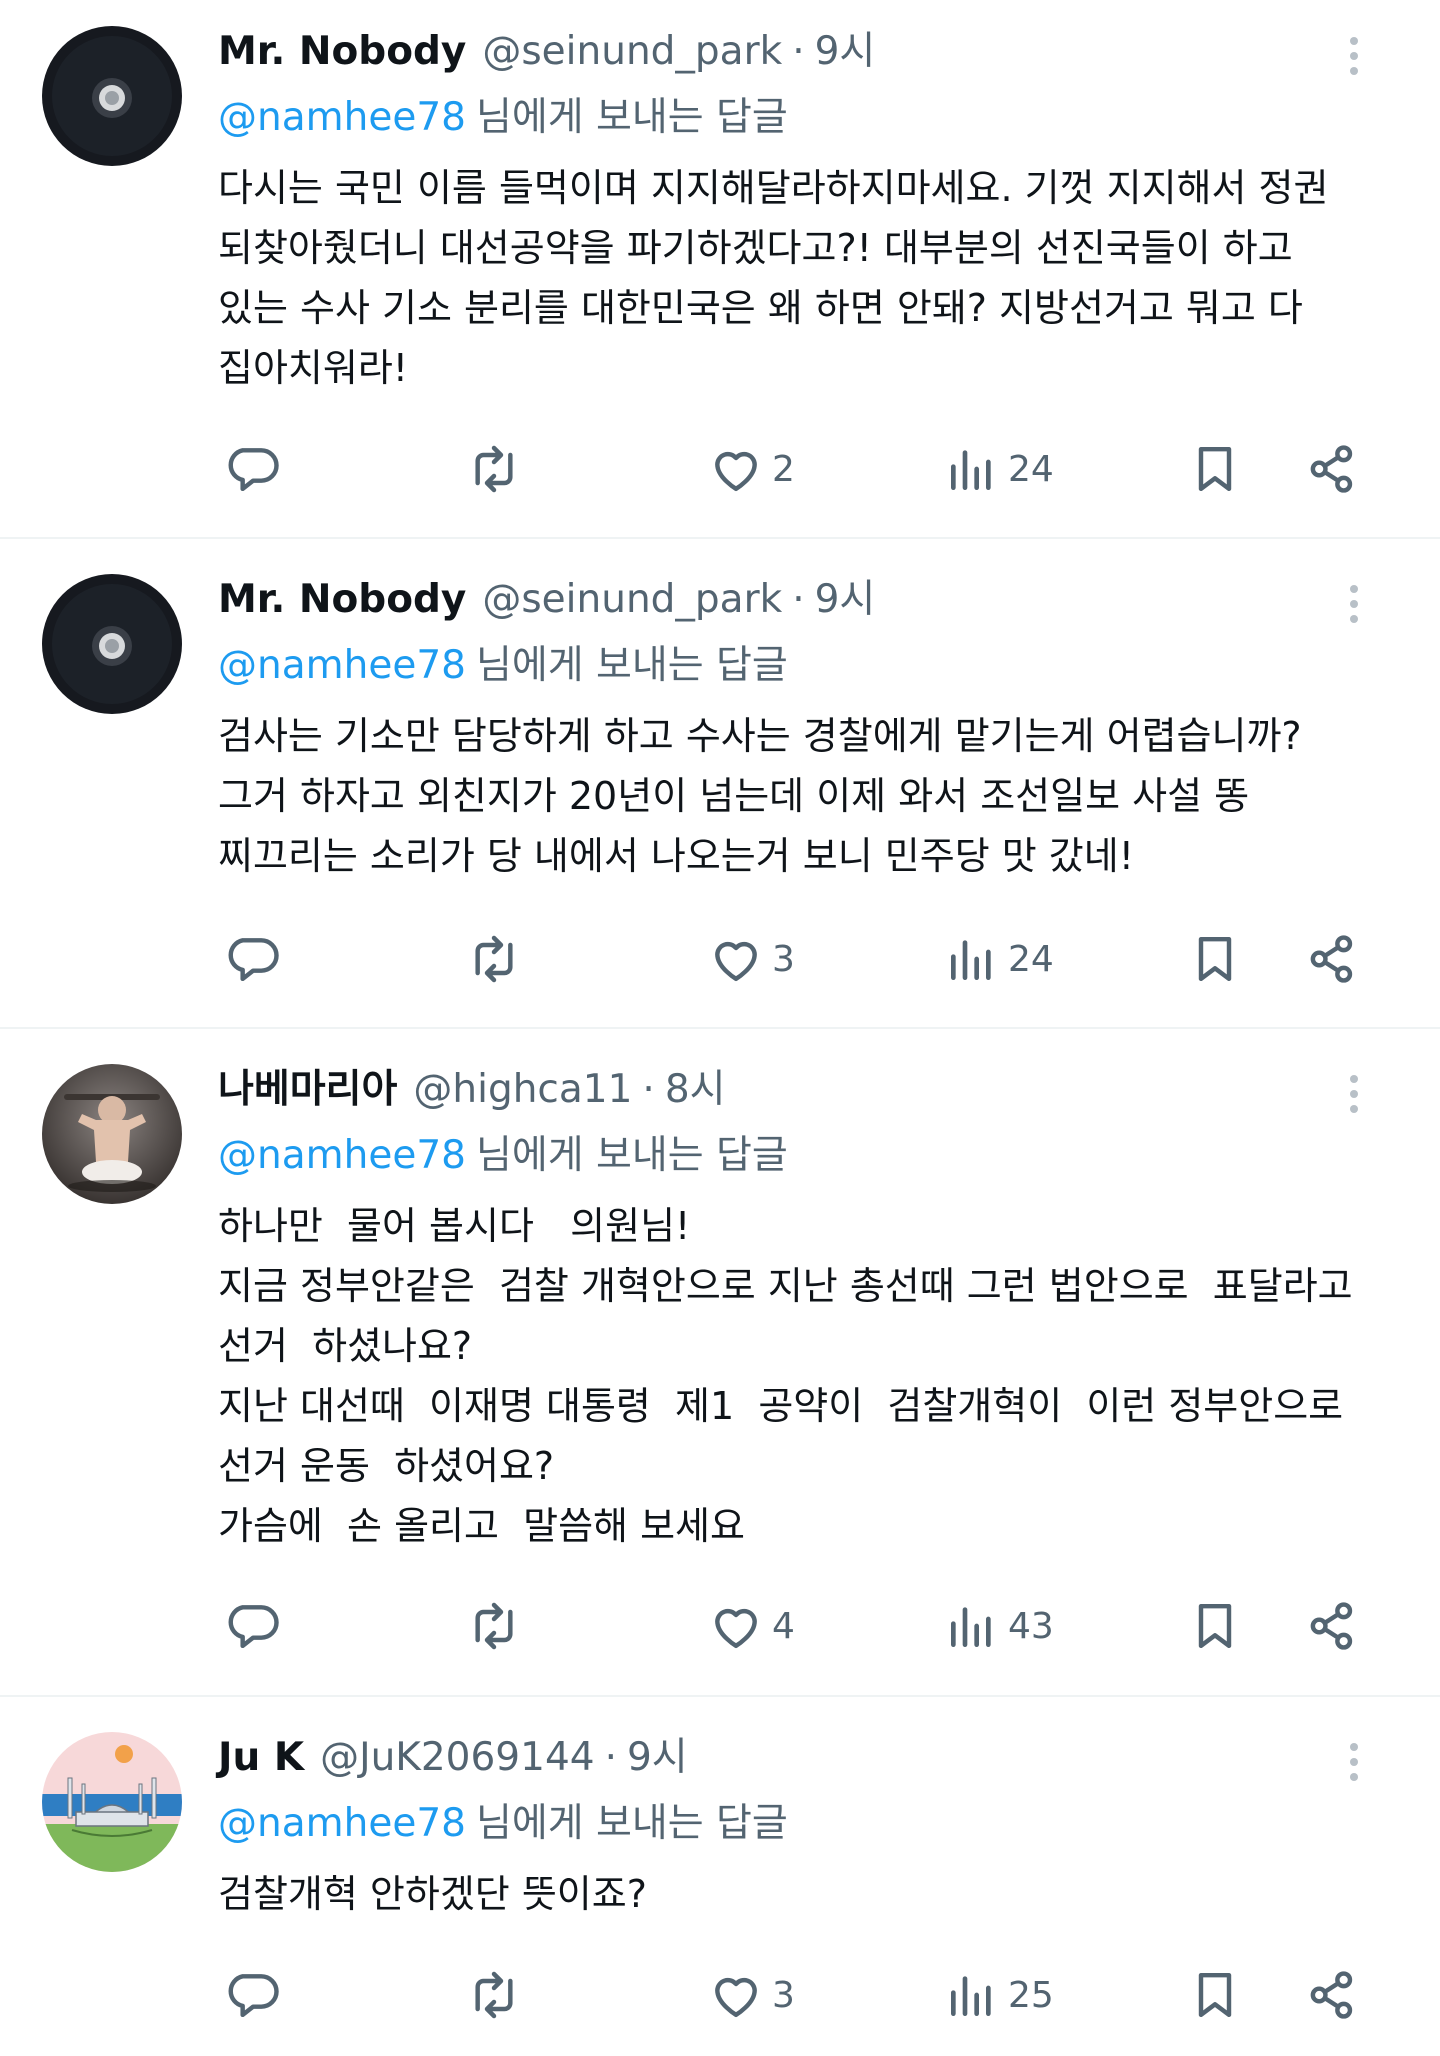  Describe the element at coordinates (783, 469) in the screenshot. I see `like-count: 2` at that location.